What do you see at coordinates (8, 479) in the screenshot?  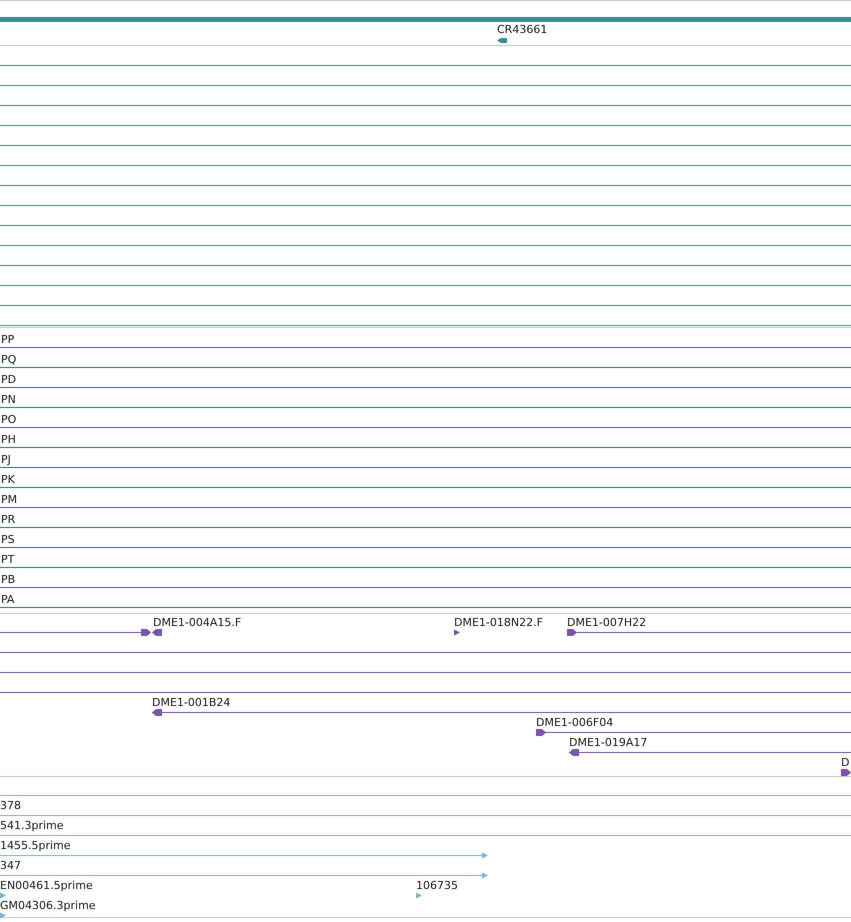 I see `feature-label: PK` at bounding box center [8, 479].